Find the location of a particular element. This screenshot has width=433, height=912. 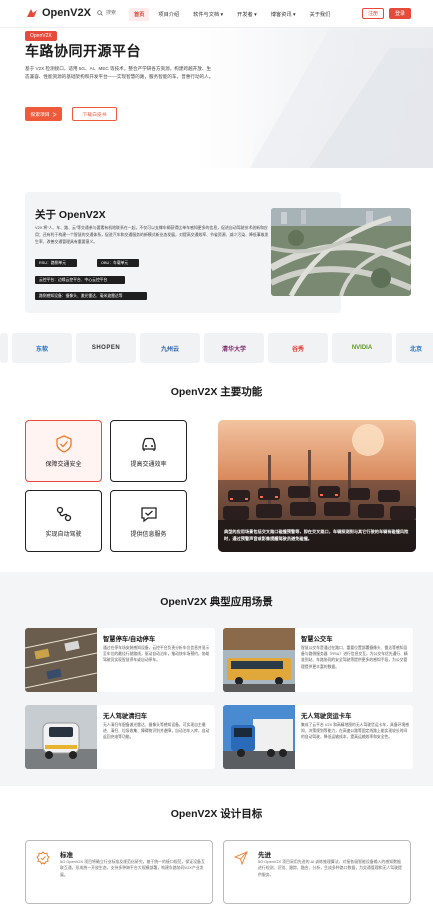

feature-info-service: 提供信息服务 is located at coordinates (148, 521).